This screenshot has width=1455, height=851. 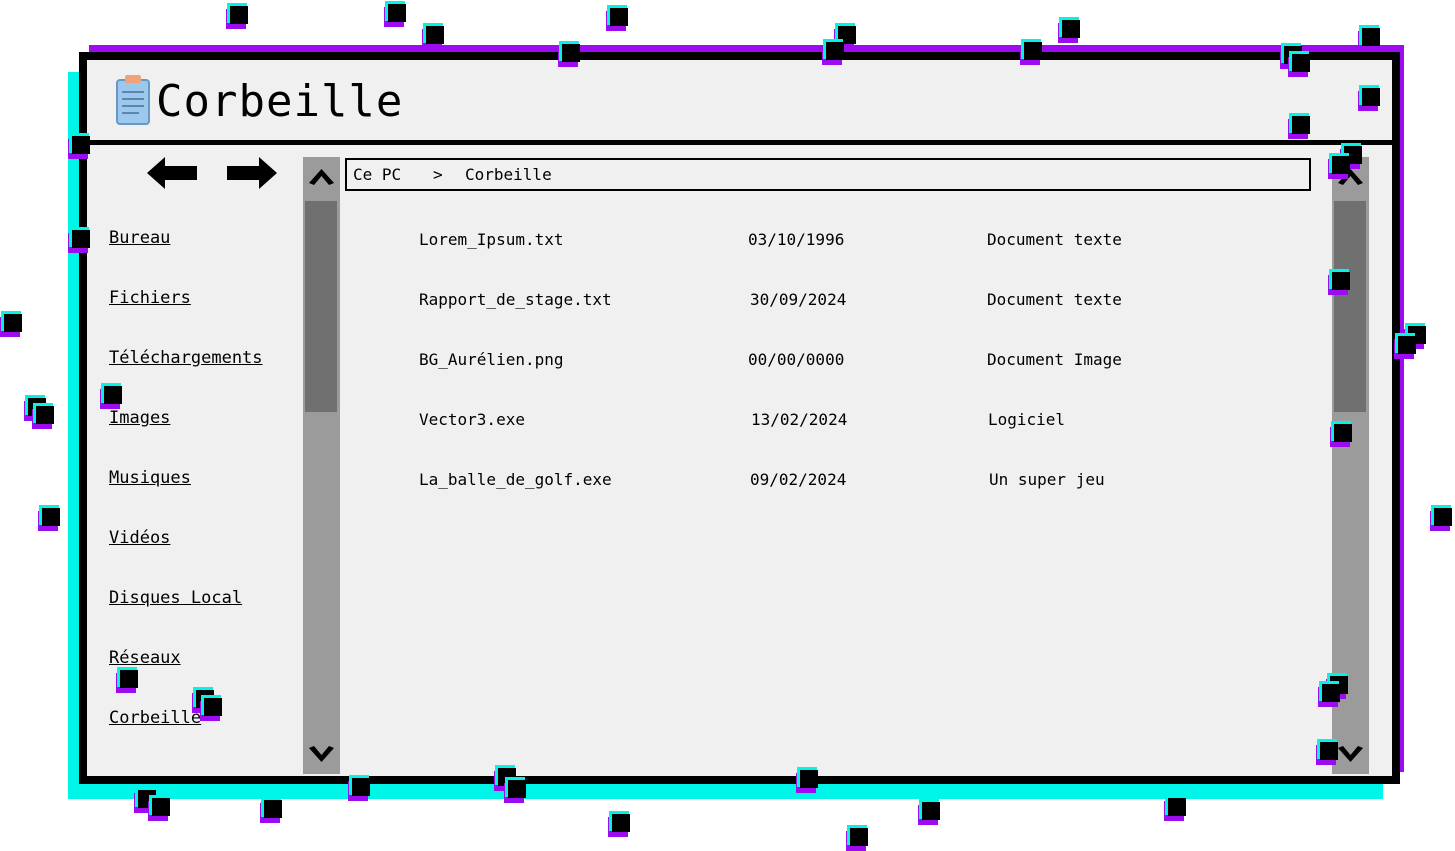 What do you see at coordinates (796, 239) in the screenshot?
I see `file-date: 03/10/1996` at bounding box center [796, 239].